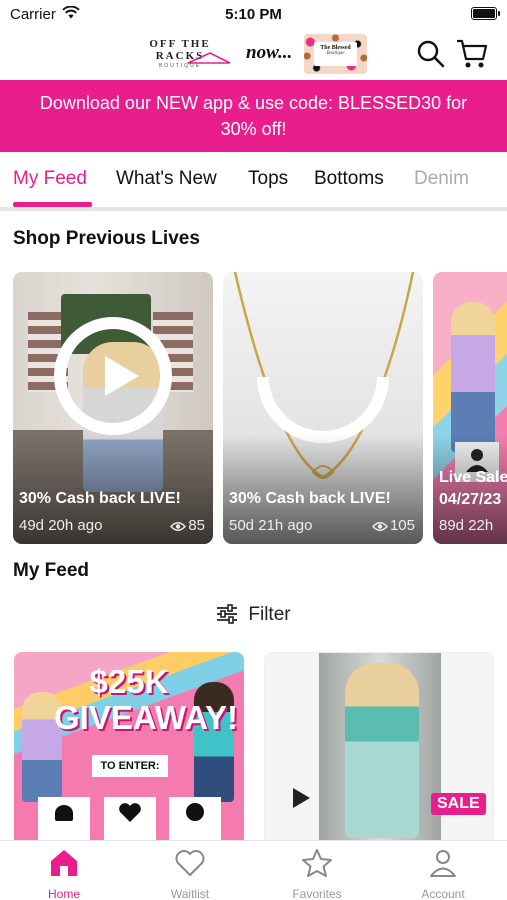 The image size is (507, 900). Describe the element at coordinates (349, 179) in the screenshot. I see `tab-bottoms: Bottoms` at that location.